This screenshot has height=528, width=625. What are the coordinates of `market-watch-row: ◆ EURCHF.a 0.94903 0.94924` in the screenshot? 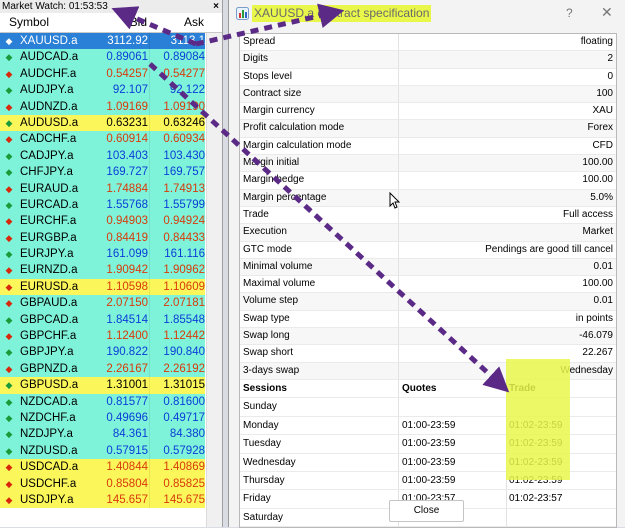 It's located at (102, 221).